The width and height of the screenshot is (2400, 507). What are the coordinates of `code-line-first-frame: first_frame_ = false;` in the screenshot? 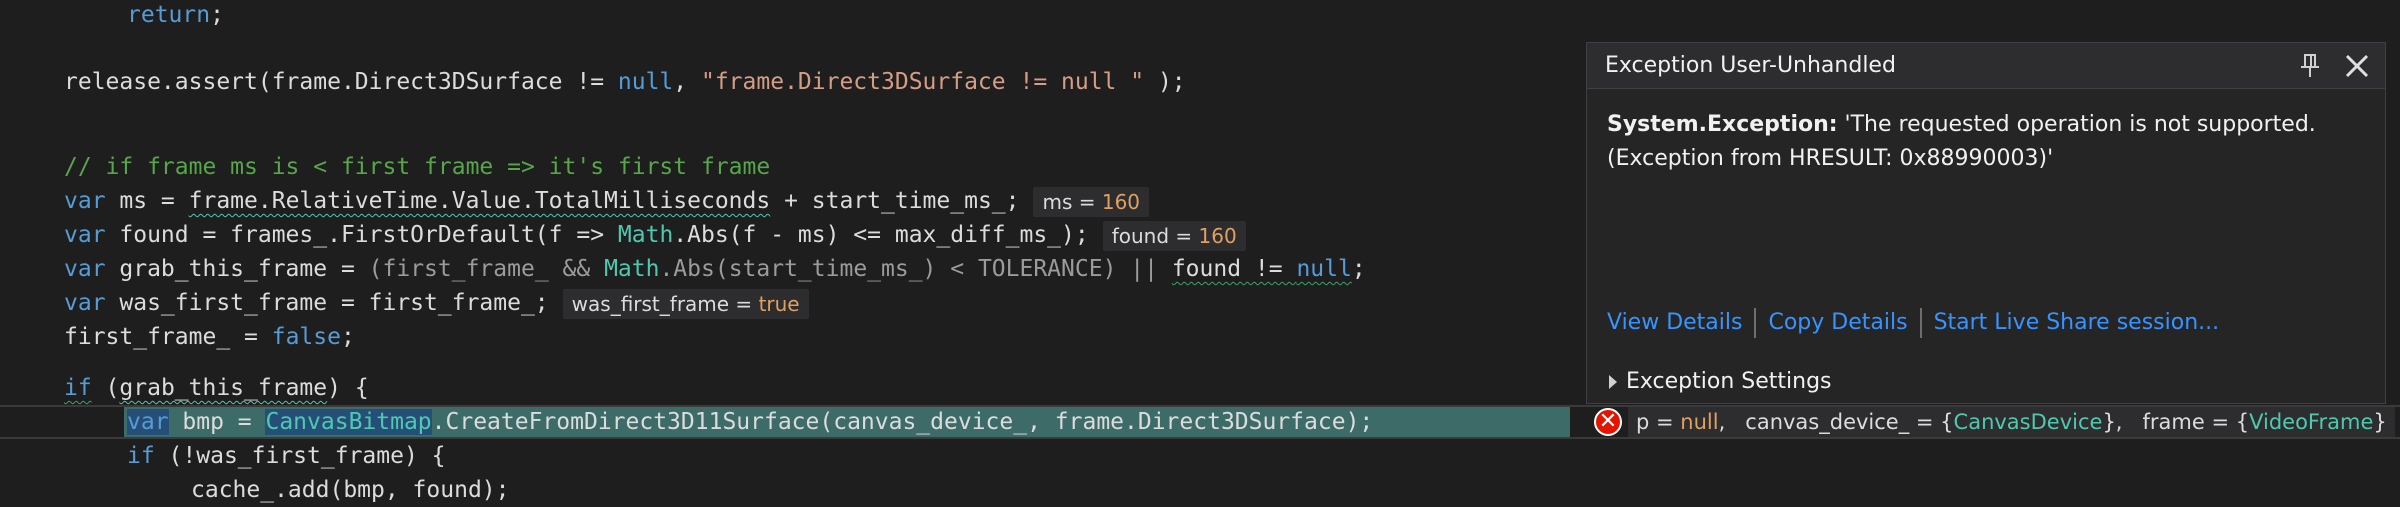 It's located at (209, 337).